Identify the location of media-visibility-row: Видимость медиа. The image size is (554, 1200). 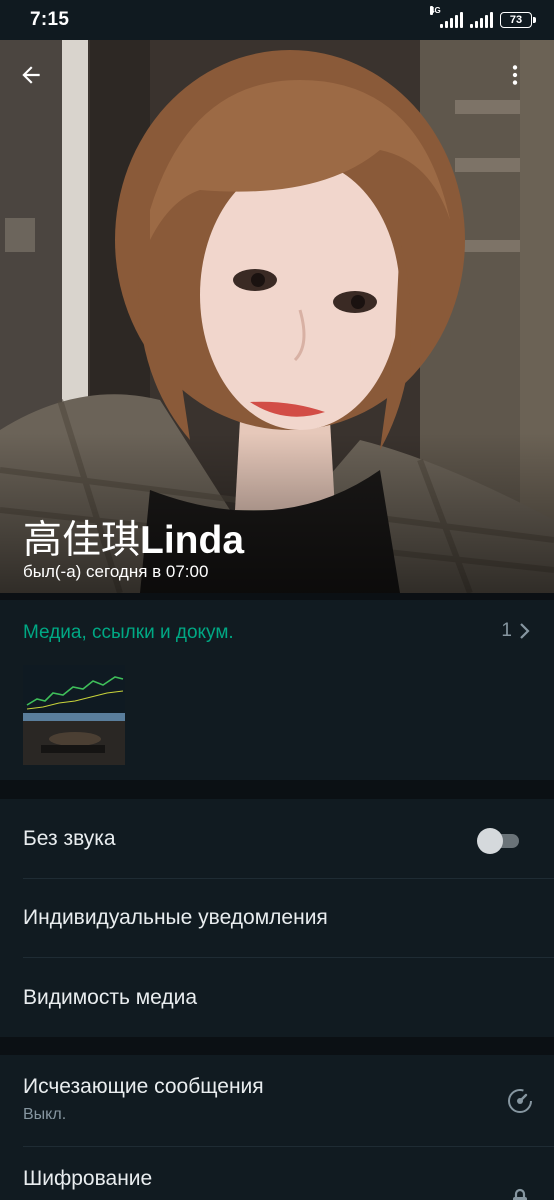
(277, 997).